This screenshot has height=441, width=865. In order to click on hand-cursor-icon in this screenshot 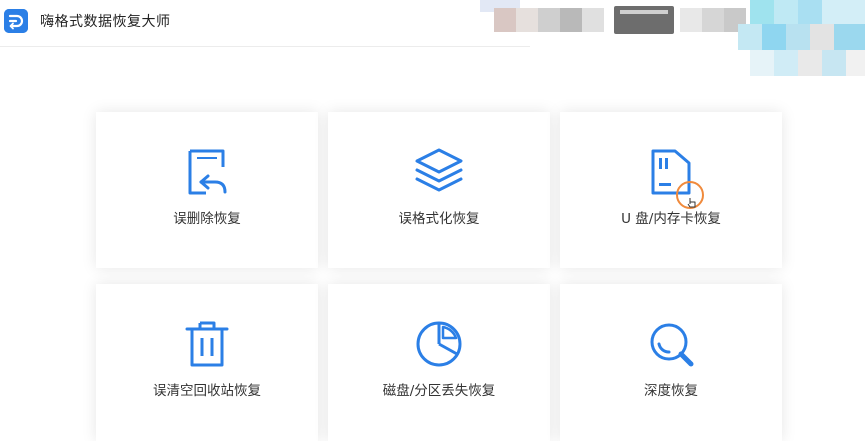, I will do `click(692, 201)`.